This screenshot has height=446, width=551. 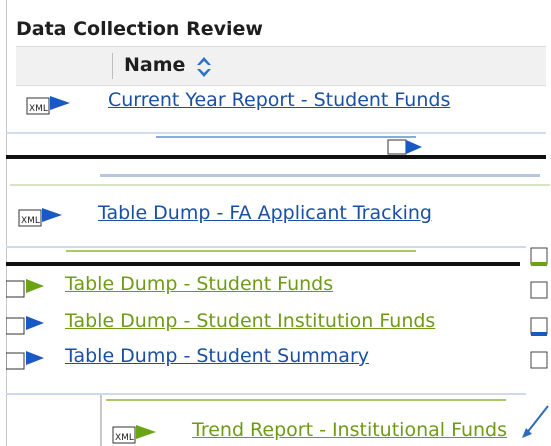 I want to click on report-link: Table Dump - FA Applicant Tracking, so click(x=265, y=213).